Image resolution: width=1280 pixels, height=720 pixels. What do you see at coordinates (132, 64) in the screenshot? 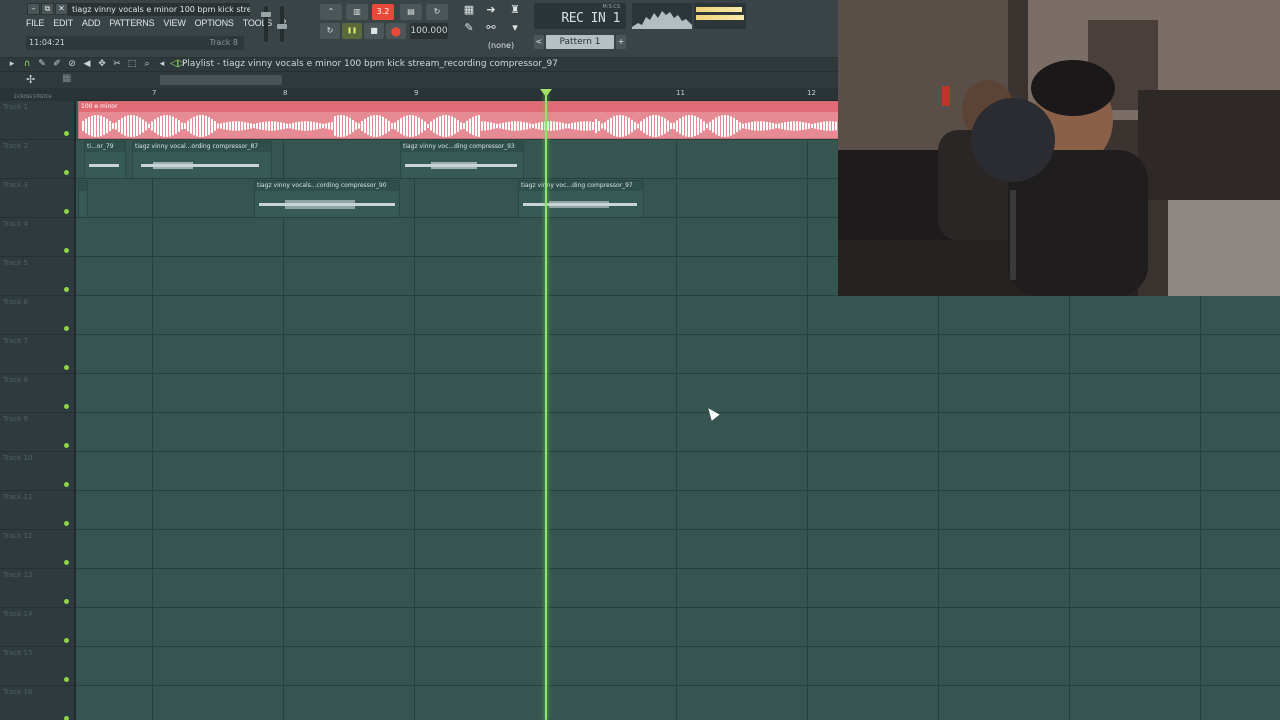
I see `select-icon: ⬚` at bounding box center [132, 64].